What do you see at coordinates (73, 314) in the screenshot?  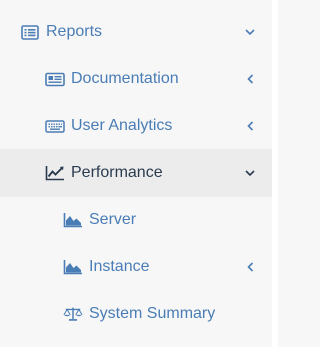 I see `balance-scale-icon` at bounding box center [73, 314].